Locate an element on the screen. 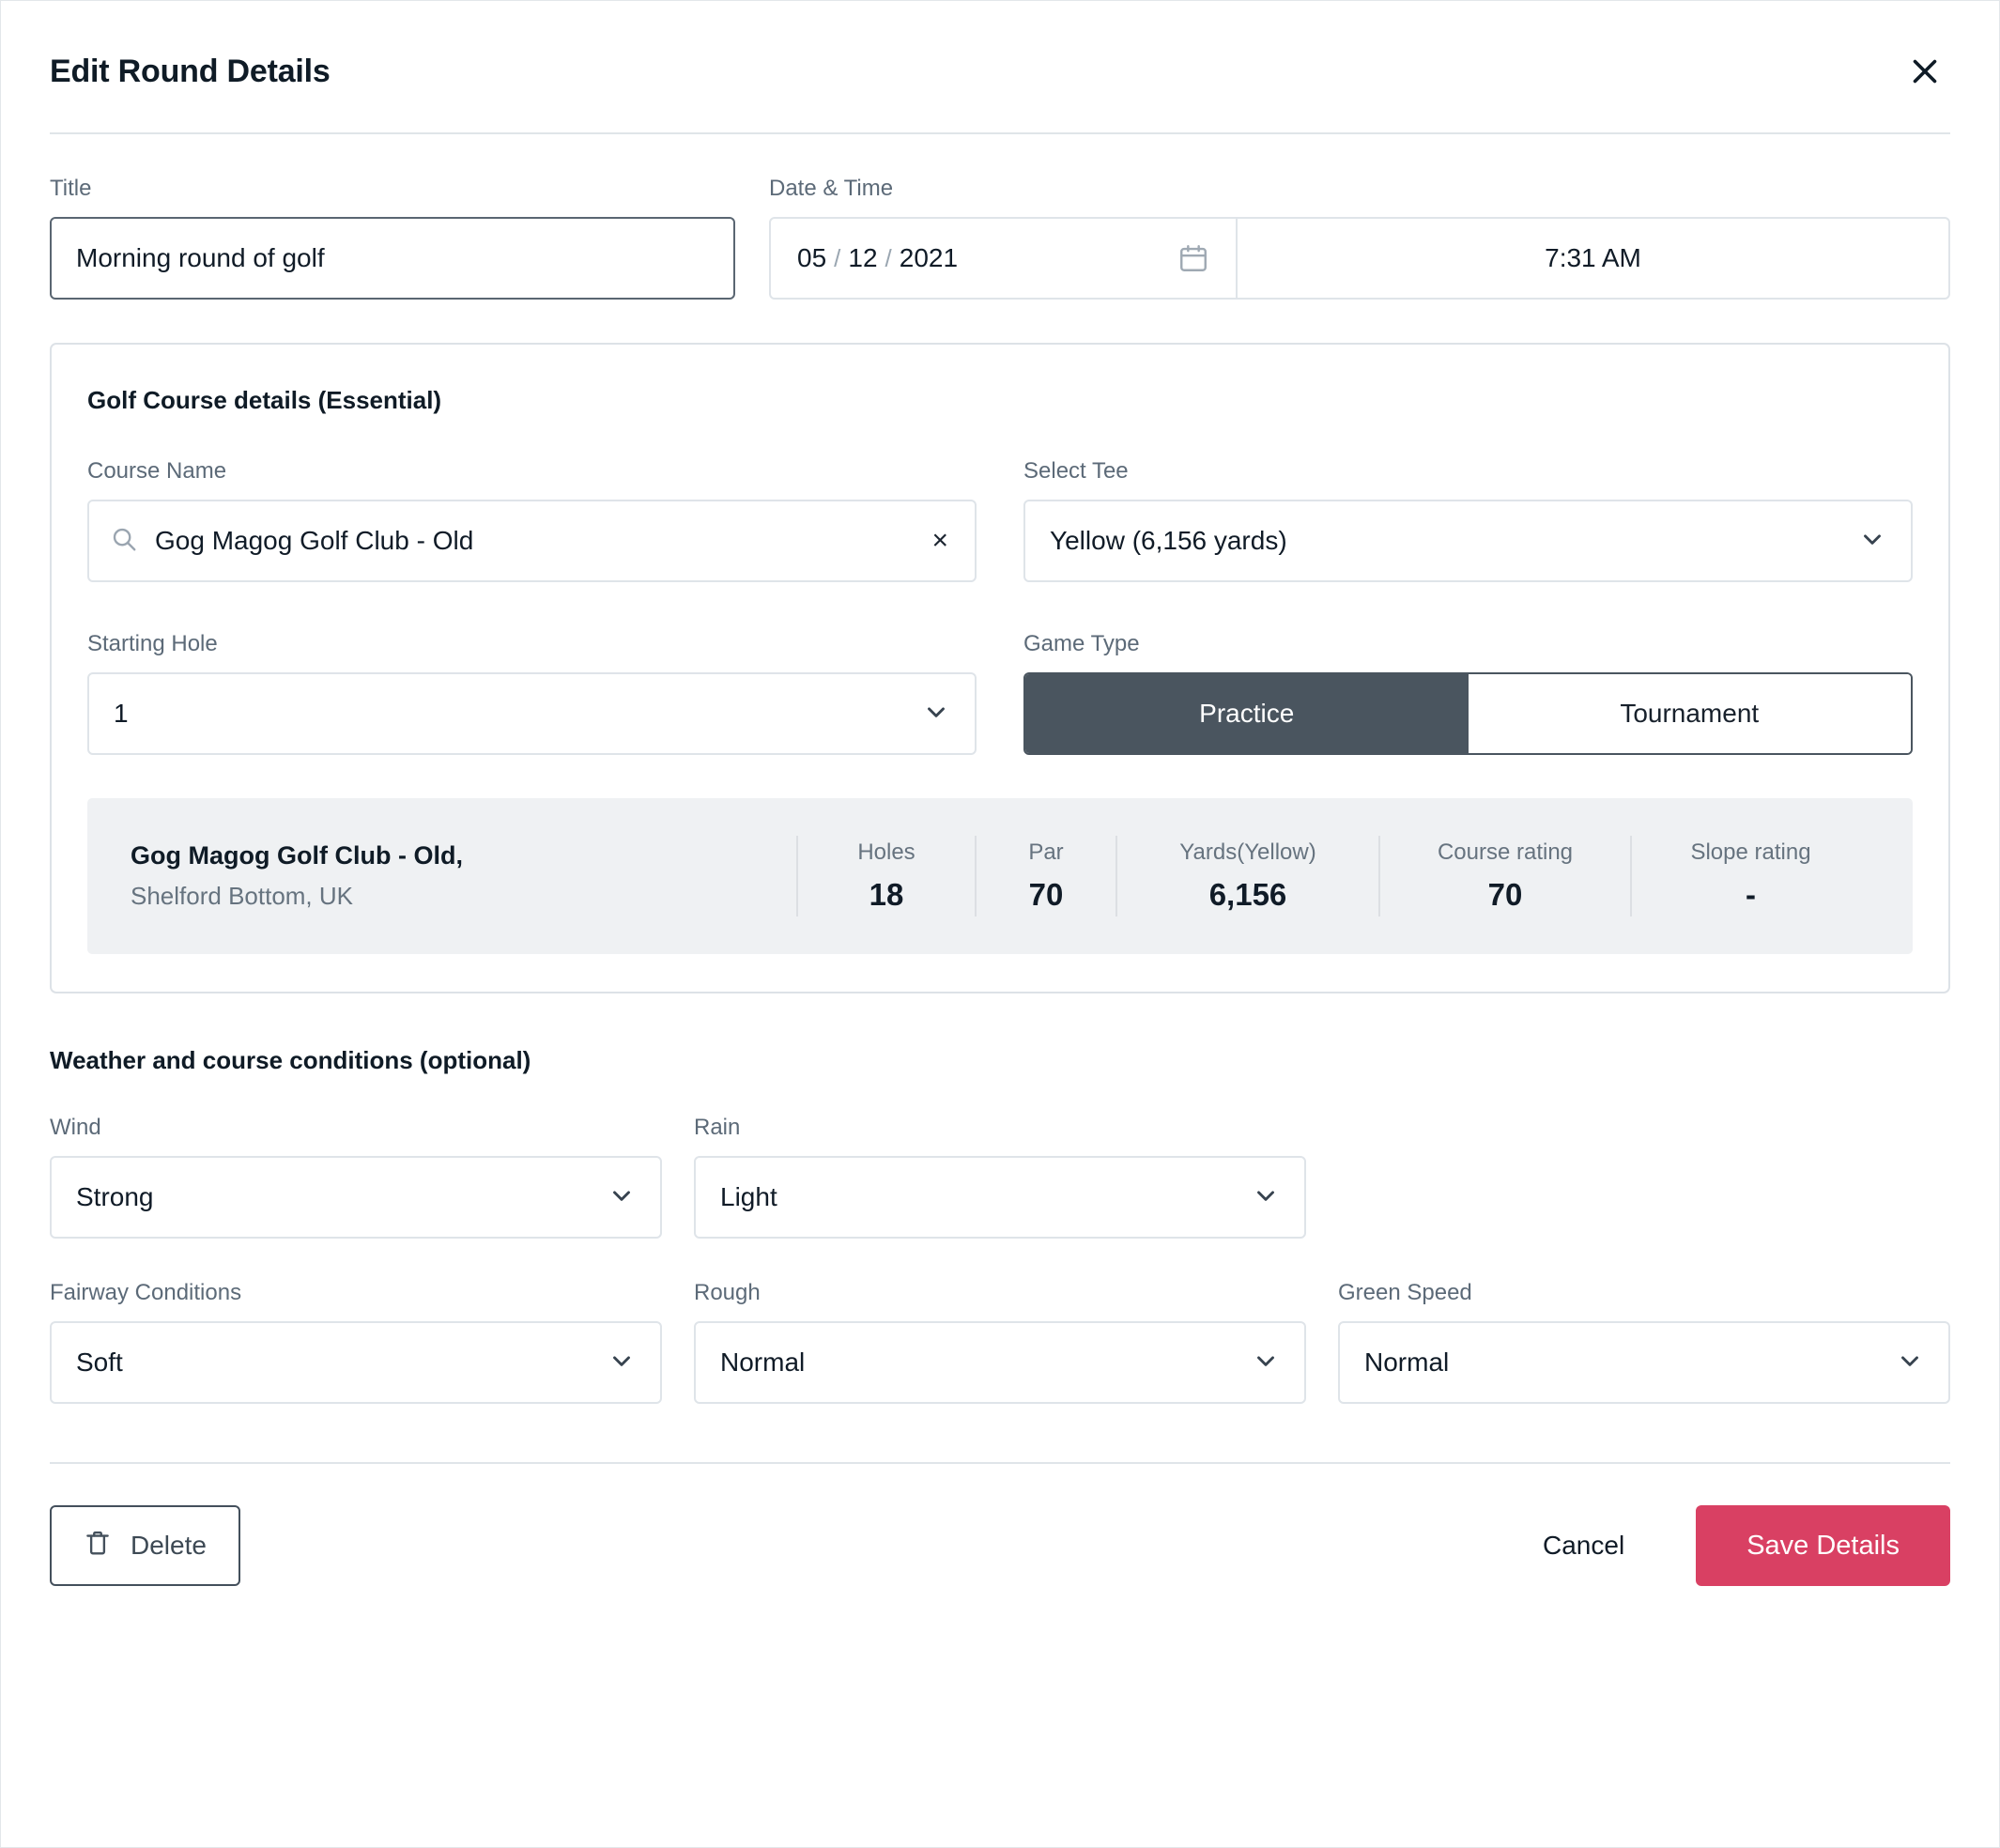  time-value: 7:31 AM is located at coordinates (1593, 257).